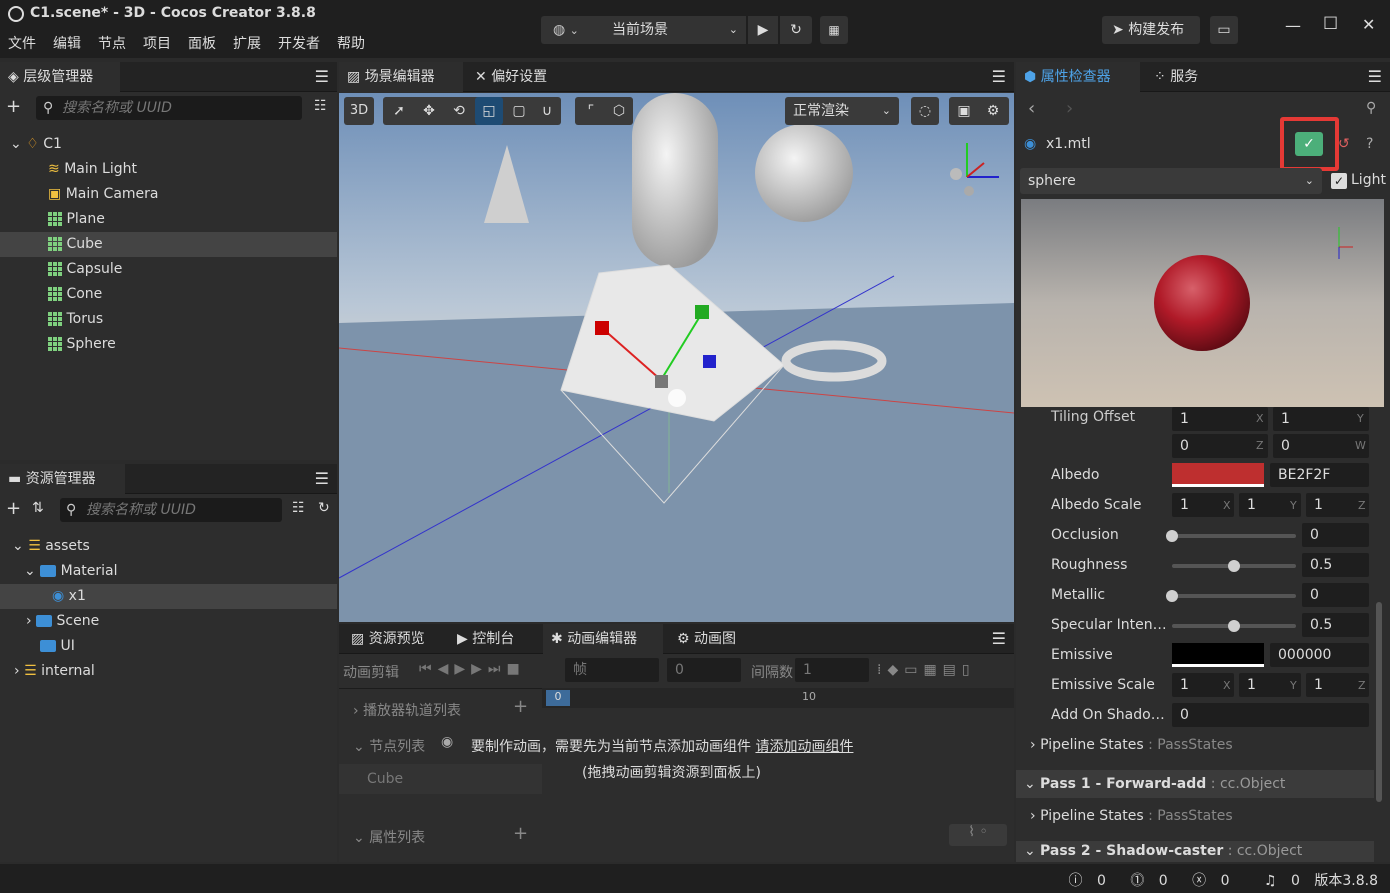 The image size is (1390, 893). What do you see at coordinates (440, 779) in the screenshot?
I see `node-row-cube: Cube` at bounding box center [440, 779].